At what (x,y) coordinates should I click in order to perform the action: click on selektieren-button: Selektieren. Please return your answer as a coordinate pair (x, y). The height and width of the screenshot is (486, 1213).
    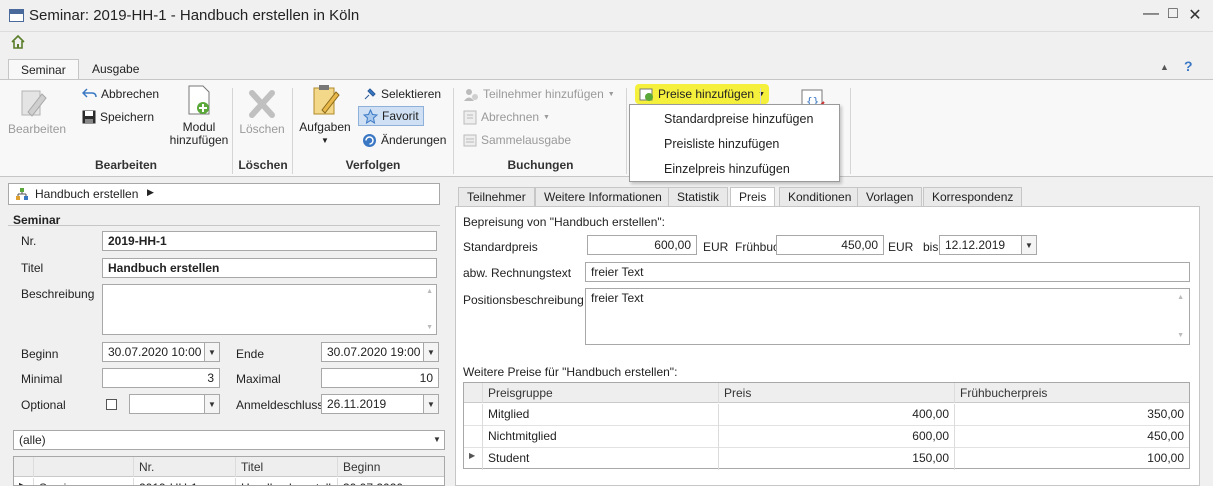
    Looking at the image, I should click on (401, 94).